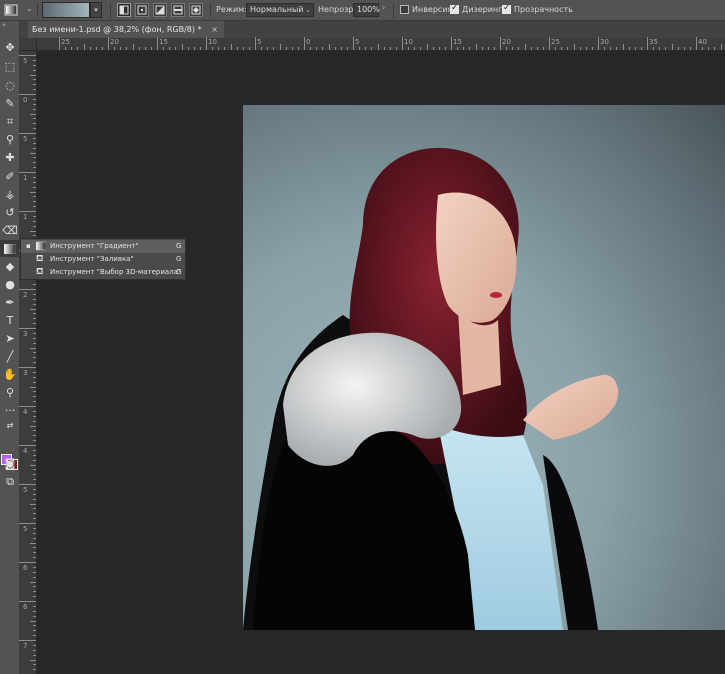  Describe the element at coordinates (506, 8) in the screenshot. I see `transparency-checkbox` at that location.